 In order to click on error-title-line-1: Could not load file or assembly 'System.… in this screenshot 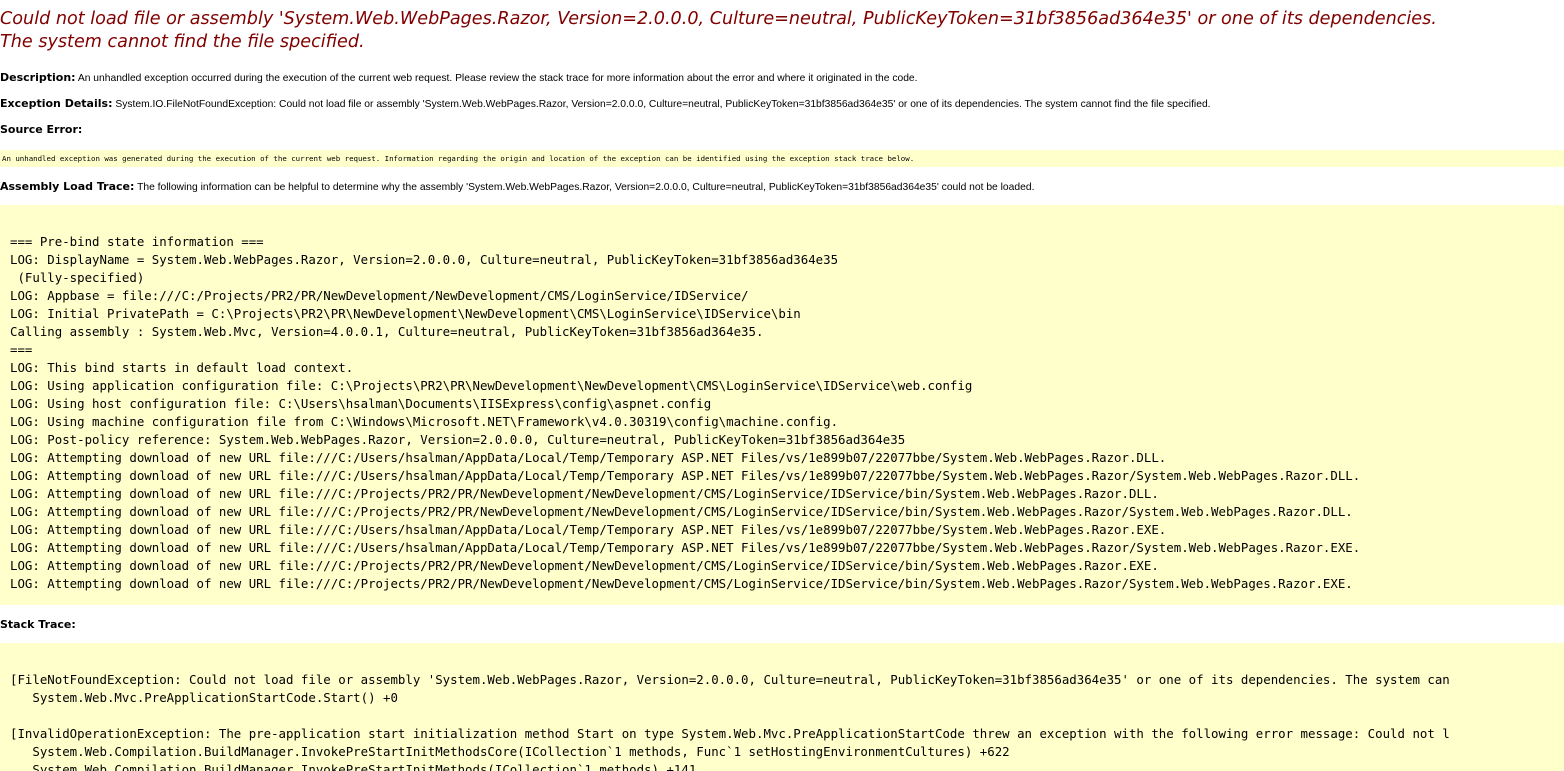, I will do `click(718, 19)`.